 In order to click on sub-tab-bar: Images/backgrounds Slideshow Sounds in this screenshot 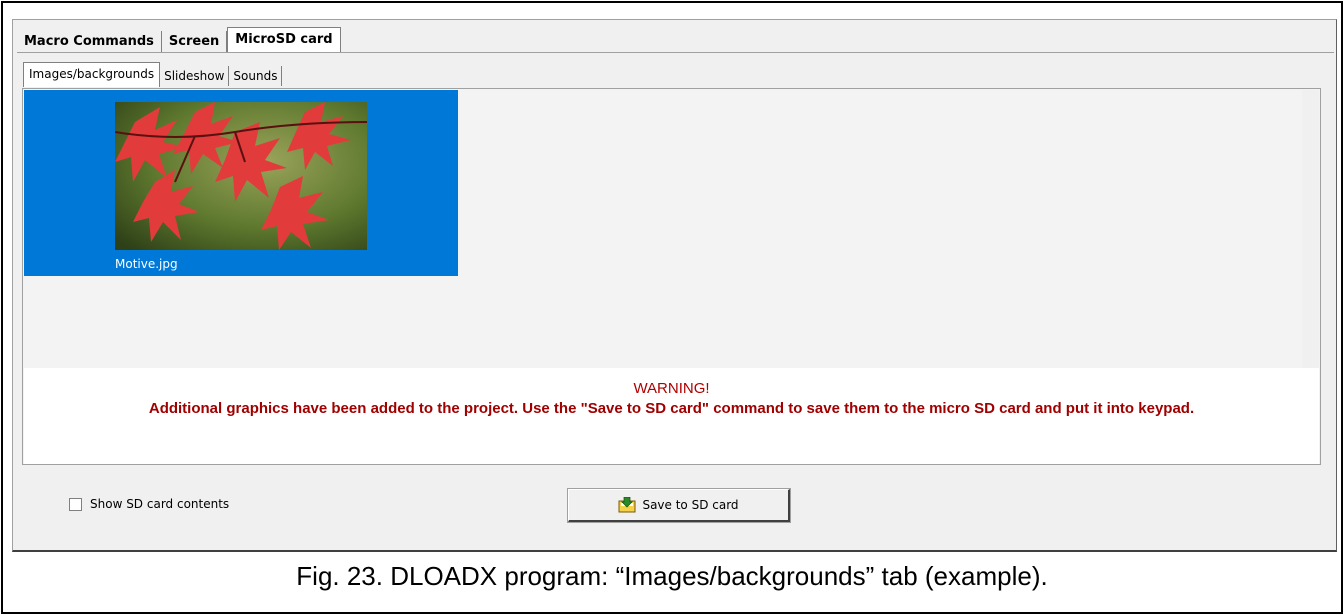, I will do `click(153, 74)`.